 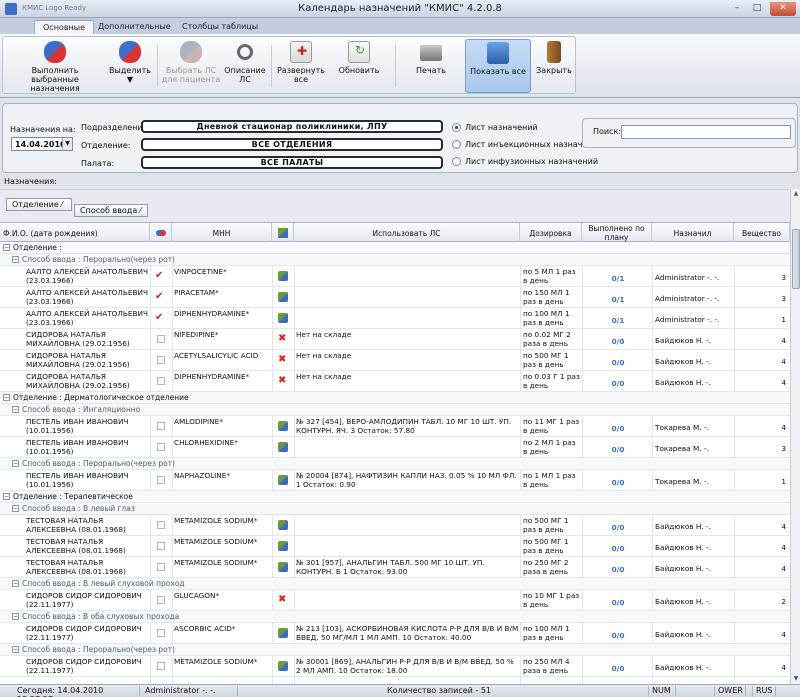 What do you see at coordinates (111, 210) in the screenshot?
I see `group-chip-route: Способ ввода ⁄` at bounding box center [111, 210].